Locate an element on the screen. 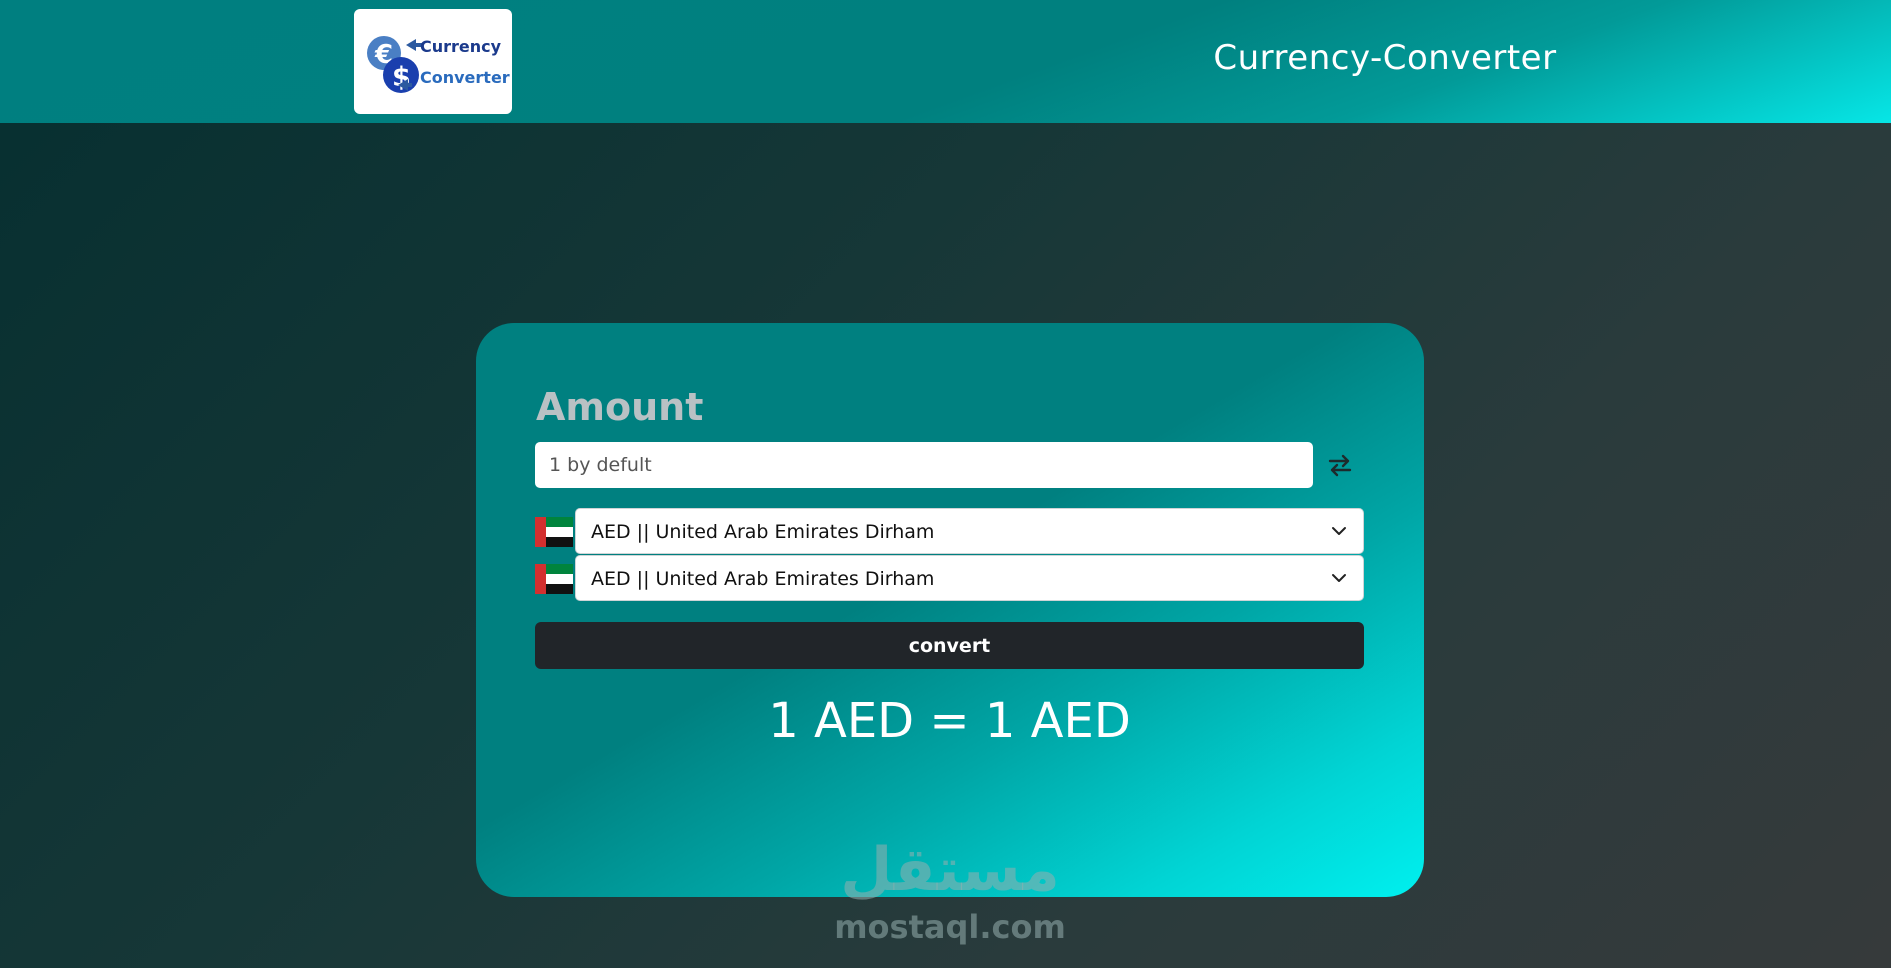 This screenshot has height=968, width=1891. from-currency-row: AED || United Arab Emirates Dirham is located at coordinates (949, 531).